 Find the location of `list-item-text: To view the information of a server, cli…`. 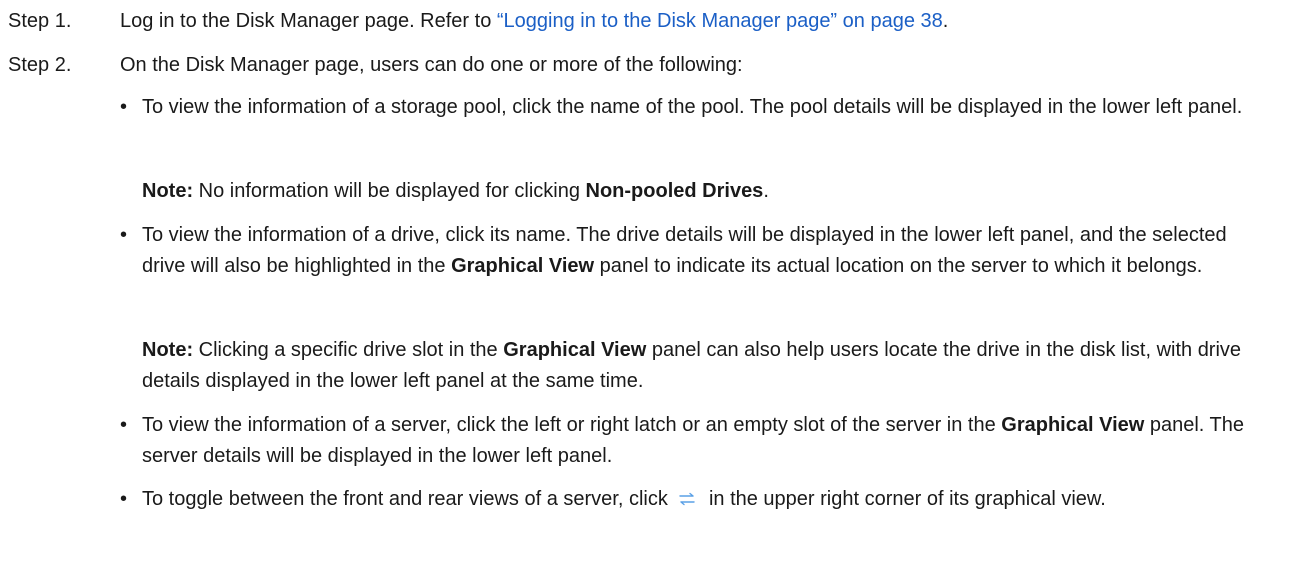

list-item-text: To view the information of a server, cli… is located at coordinates (707, 441).